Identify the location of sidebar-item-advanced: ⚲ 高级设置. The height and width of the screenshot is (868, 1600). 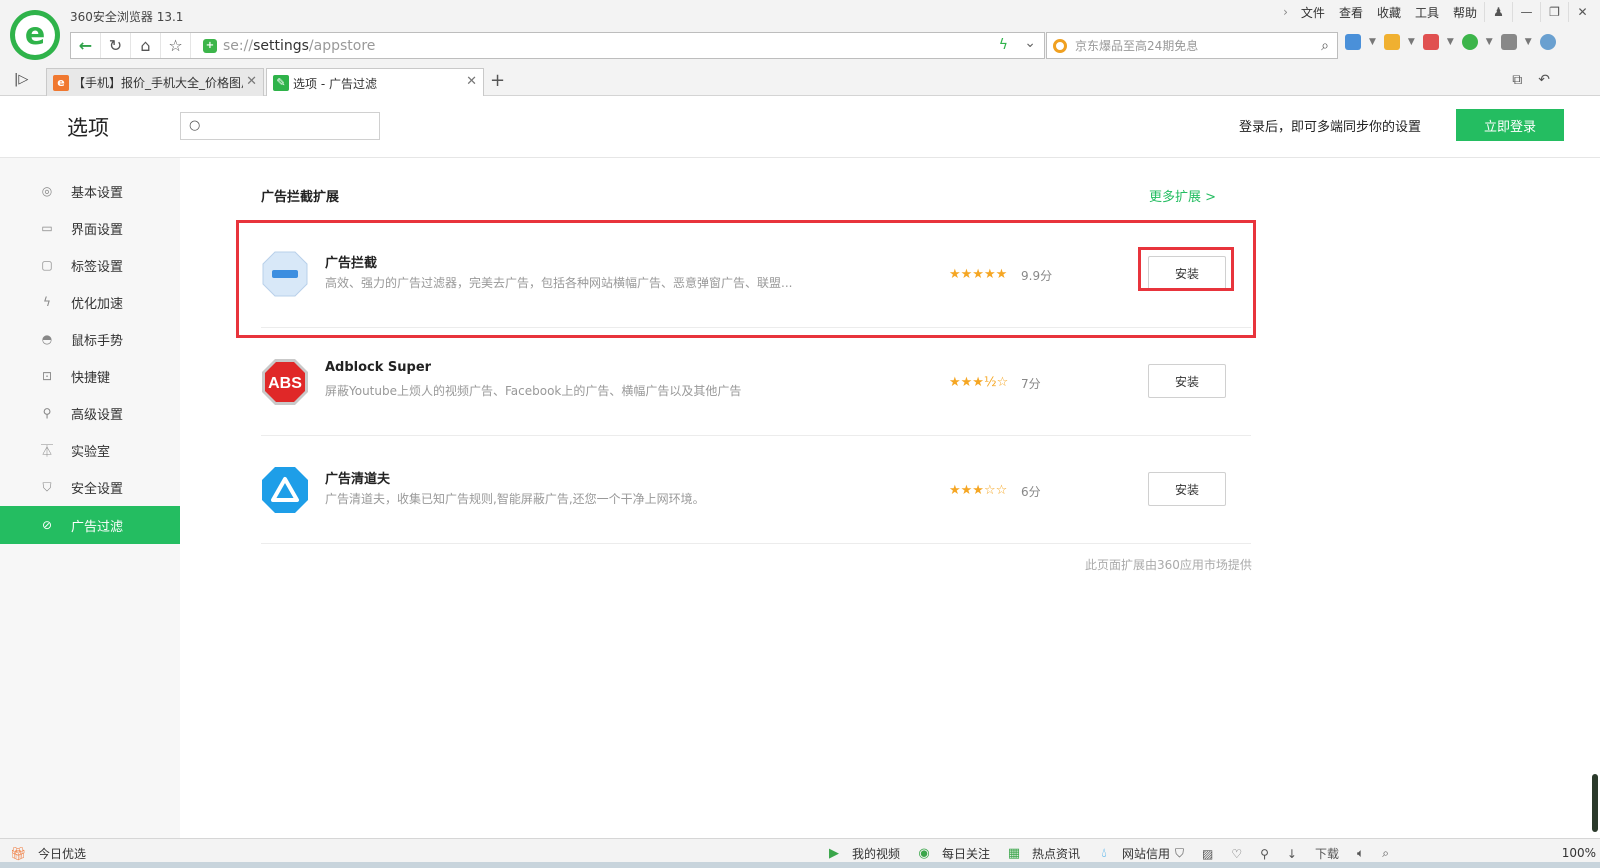
(90, 413).